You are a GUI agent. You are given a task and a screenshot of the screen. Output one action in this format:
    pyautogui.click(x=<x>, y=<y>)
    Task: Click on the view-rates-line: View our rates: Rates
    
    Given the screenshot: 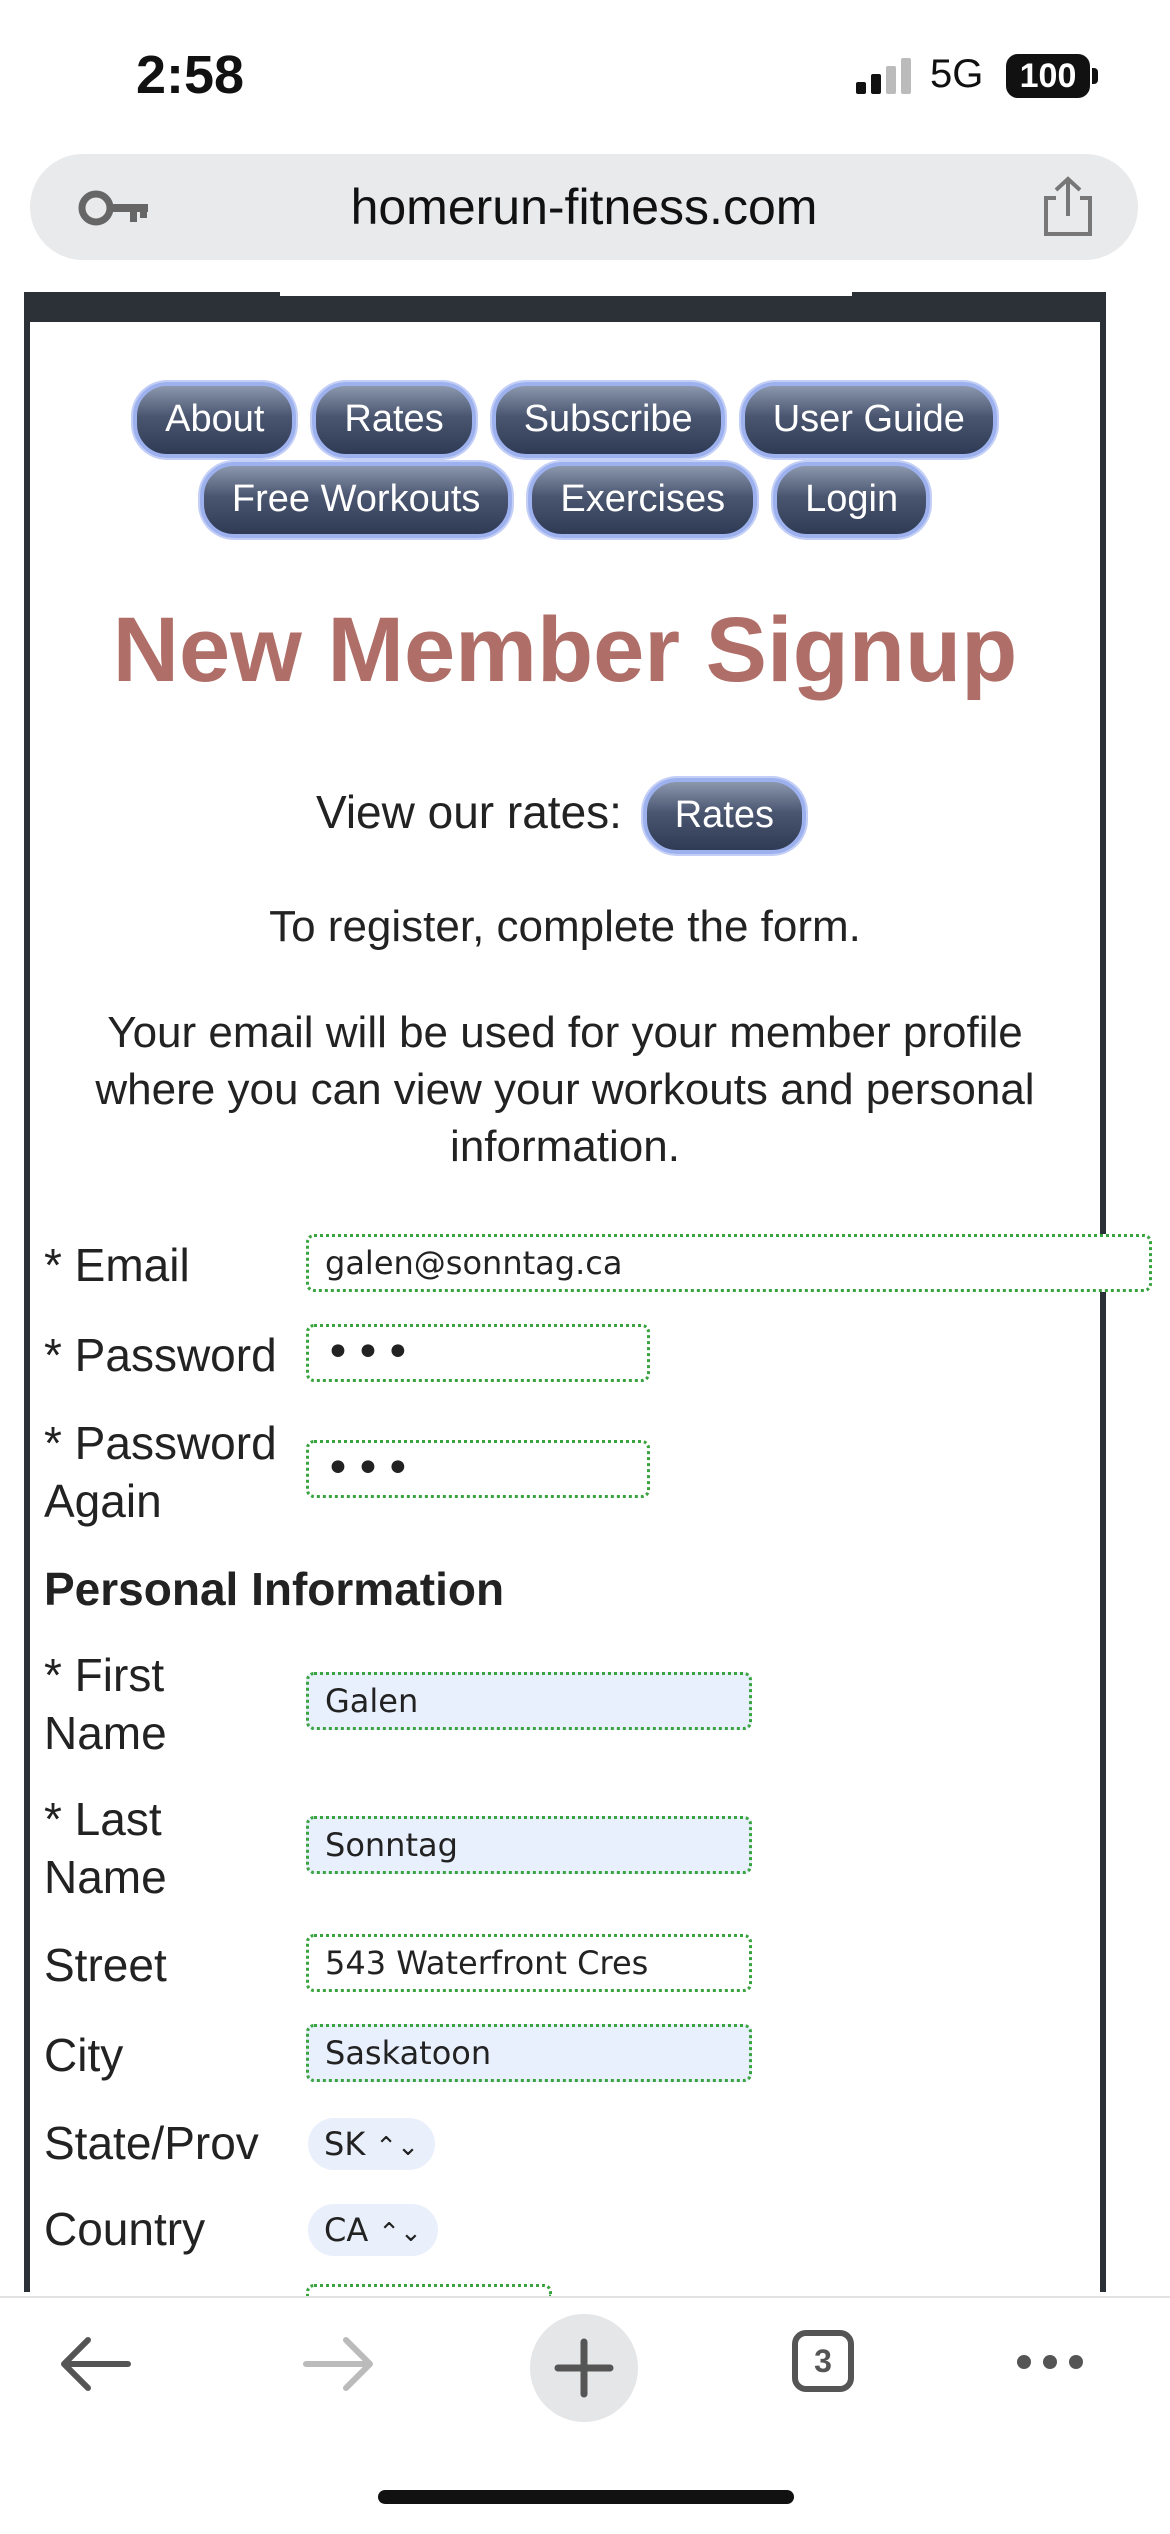 What is the action you would take?
    pyautogui.click(x=565, y=816)
    